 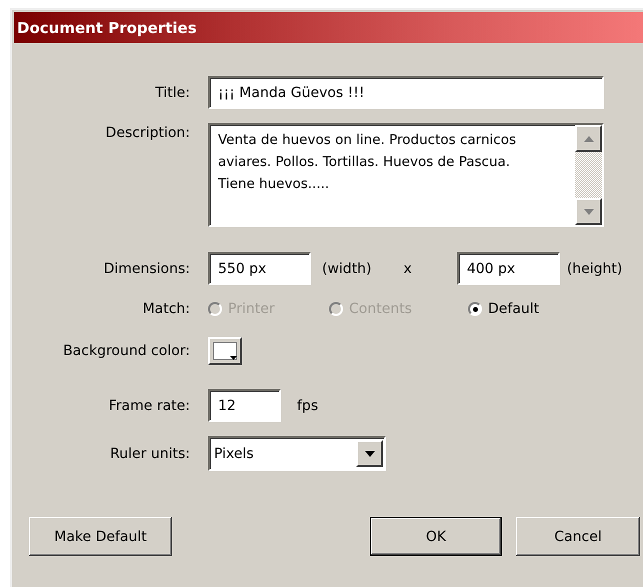 I want to click on up-arrow-icon, so click(x=589, y=139).